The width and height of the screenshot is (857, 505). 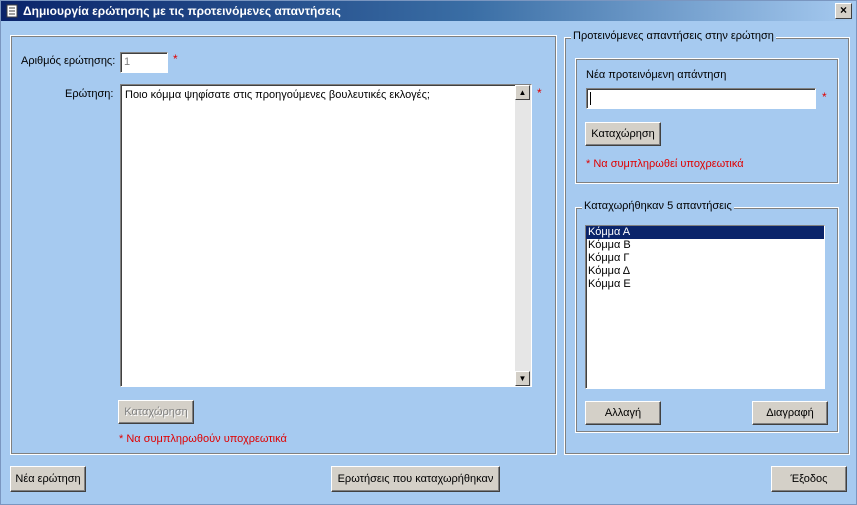 I want to click on list-item: Κόμμα Δ, so click(x=705, y=271).